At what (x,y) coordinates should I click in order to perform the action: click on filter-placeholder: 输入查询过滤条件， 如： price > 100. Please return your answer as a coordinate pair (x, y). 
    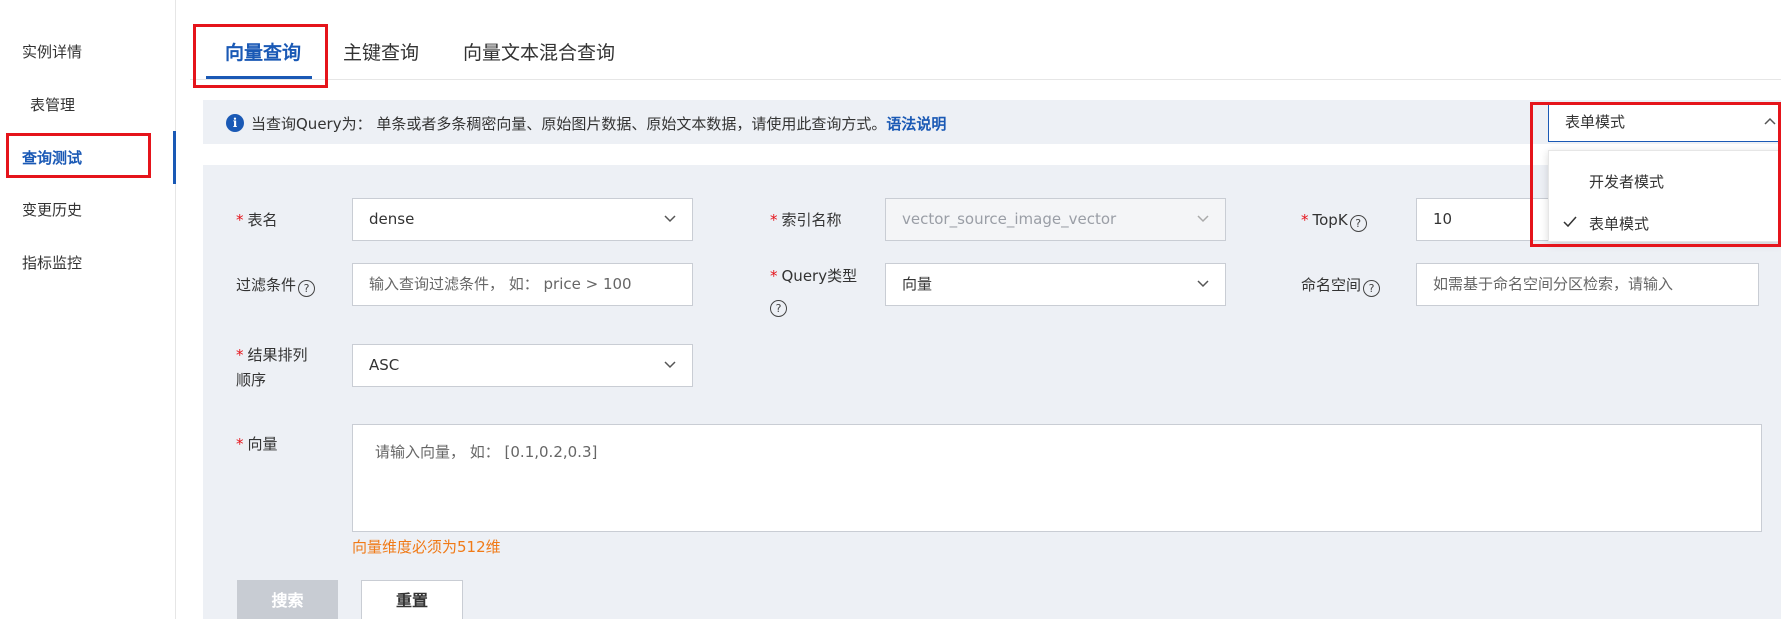
    Looking at the image, I should click on (500, 284).